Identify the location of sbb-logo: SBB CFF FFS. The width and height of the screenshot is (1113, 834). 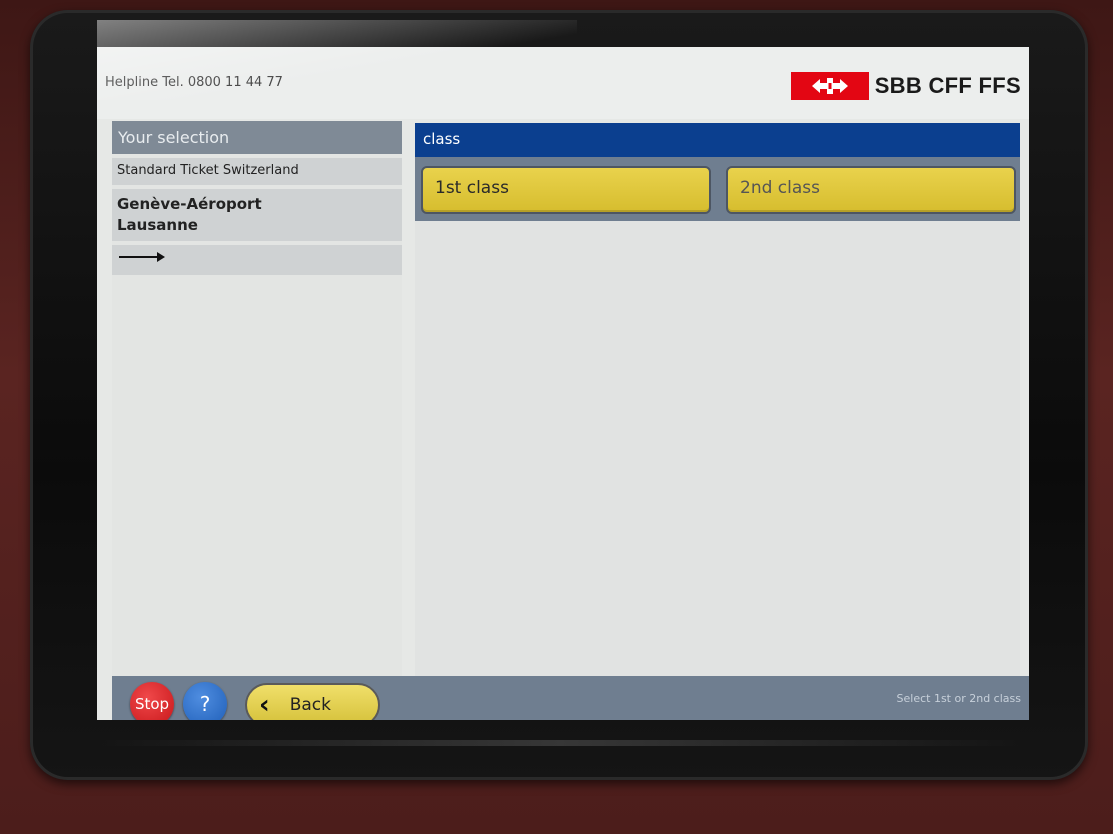
(905, 86).